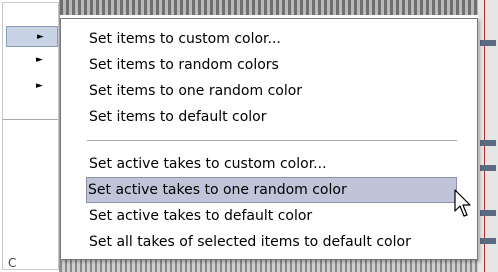 The image size is (498, 272). I want to click on menu-separator, so click(272, 140).